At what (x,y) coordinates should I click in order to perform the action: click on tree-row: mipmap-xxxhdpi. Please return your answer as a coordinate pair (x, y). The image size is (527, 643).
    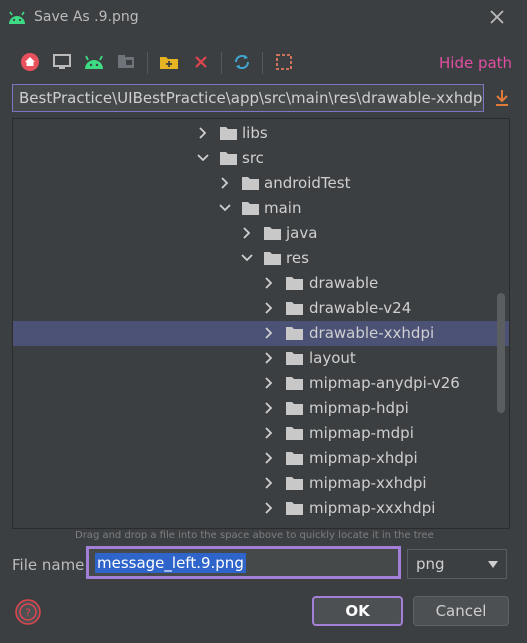
    Looking at the image, I should click on (261, 508).